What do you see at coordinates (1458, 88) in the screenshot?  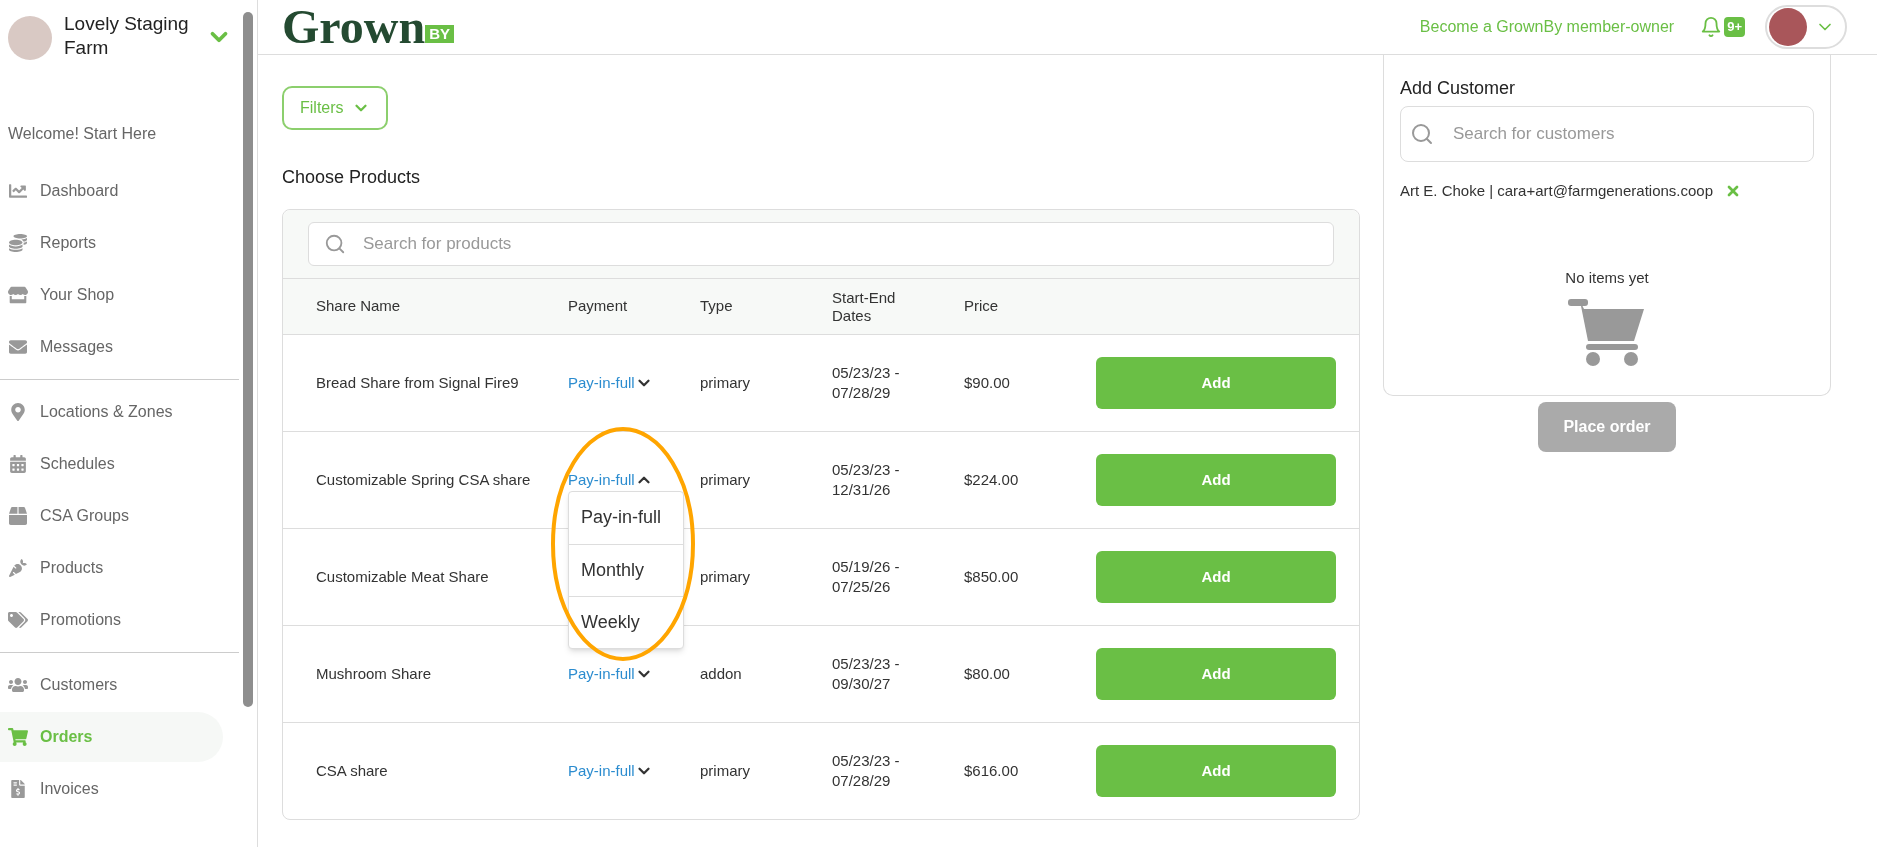 I see `panel-title: Add Customer` at bounding box center [1458, 88].